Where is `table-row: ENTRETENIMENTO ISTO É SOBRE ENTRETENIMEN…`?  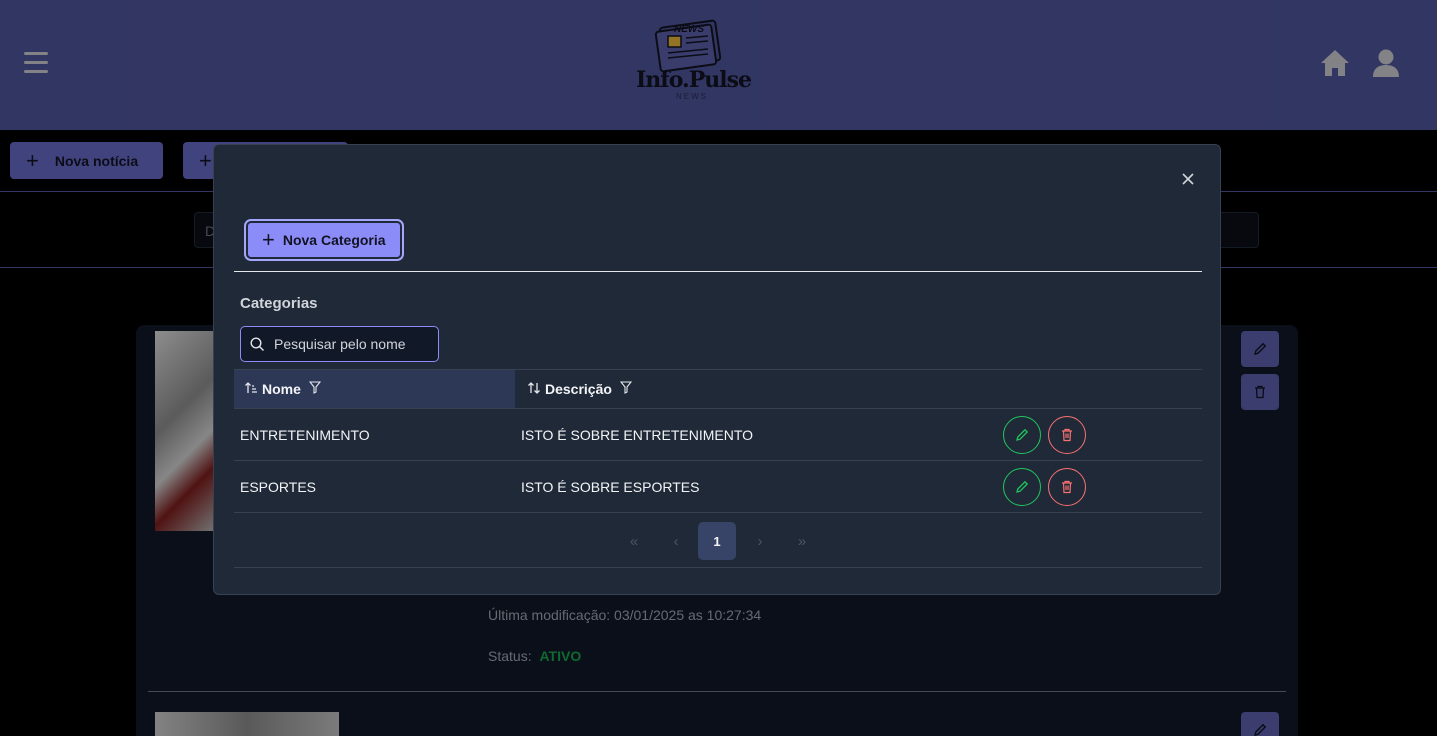
table-row: ENTRETENIMENTO ISTO É SOBRE ENTRETENIMEN… is located at coordinates (718, 435).